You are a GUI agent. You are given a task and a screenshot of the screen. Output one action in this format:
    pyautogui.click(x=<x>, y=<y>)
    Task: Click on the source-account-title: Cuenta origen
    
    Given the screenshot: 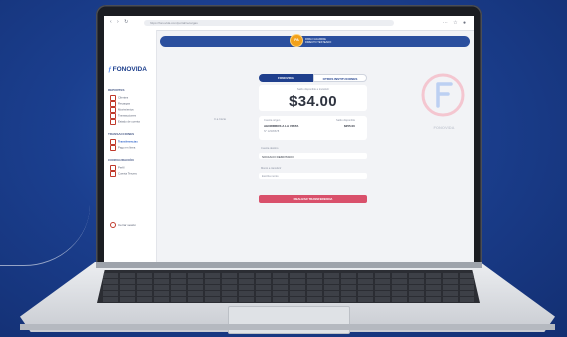 What is the action you would take?
    pyautogui.click(x=272, y=120)
    